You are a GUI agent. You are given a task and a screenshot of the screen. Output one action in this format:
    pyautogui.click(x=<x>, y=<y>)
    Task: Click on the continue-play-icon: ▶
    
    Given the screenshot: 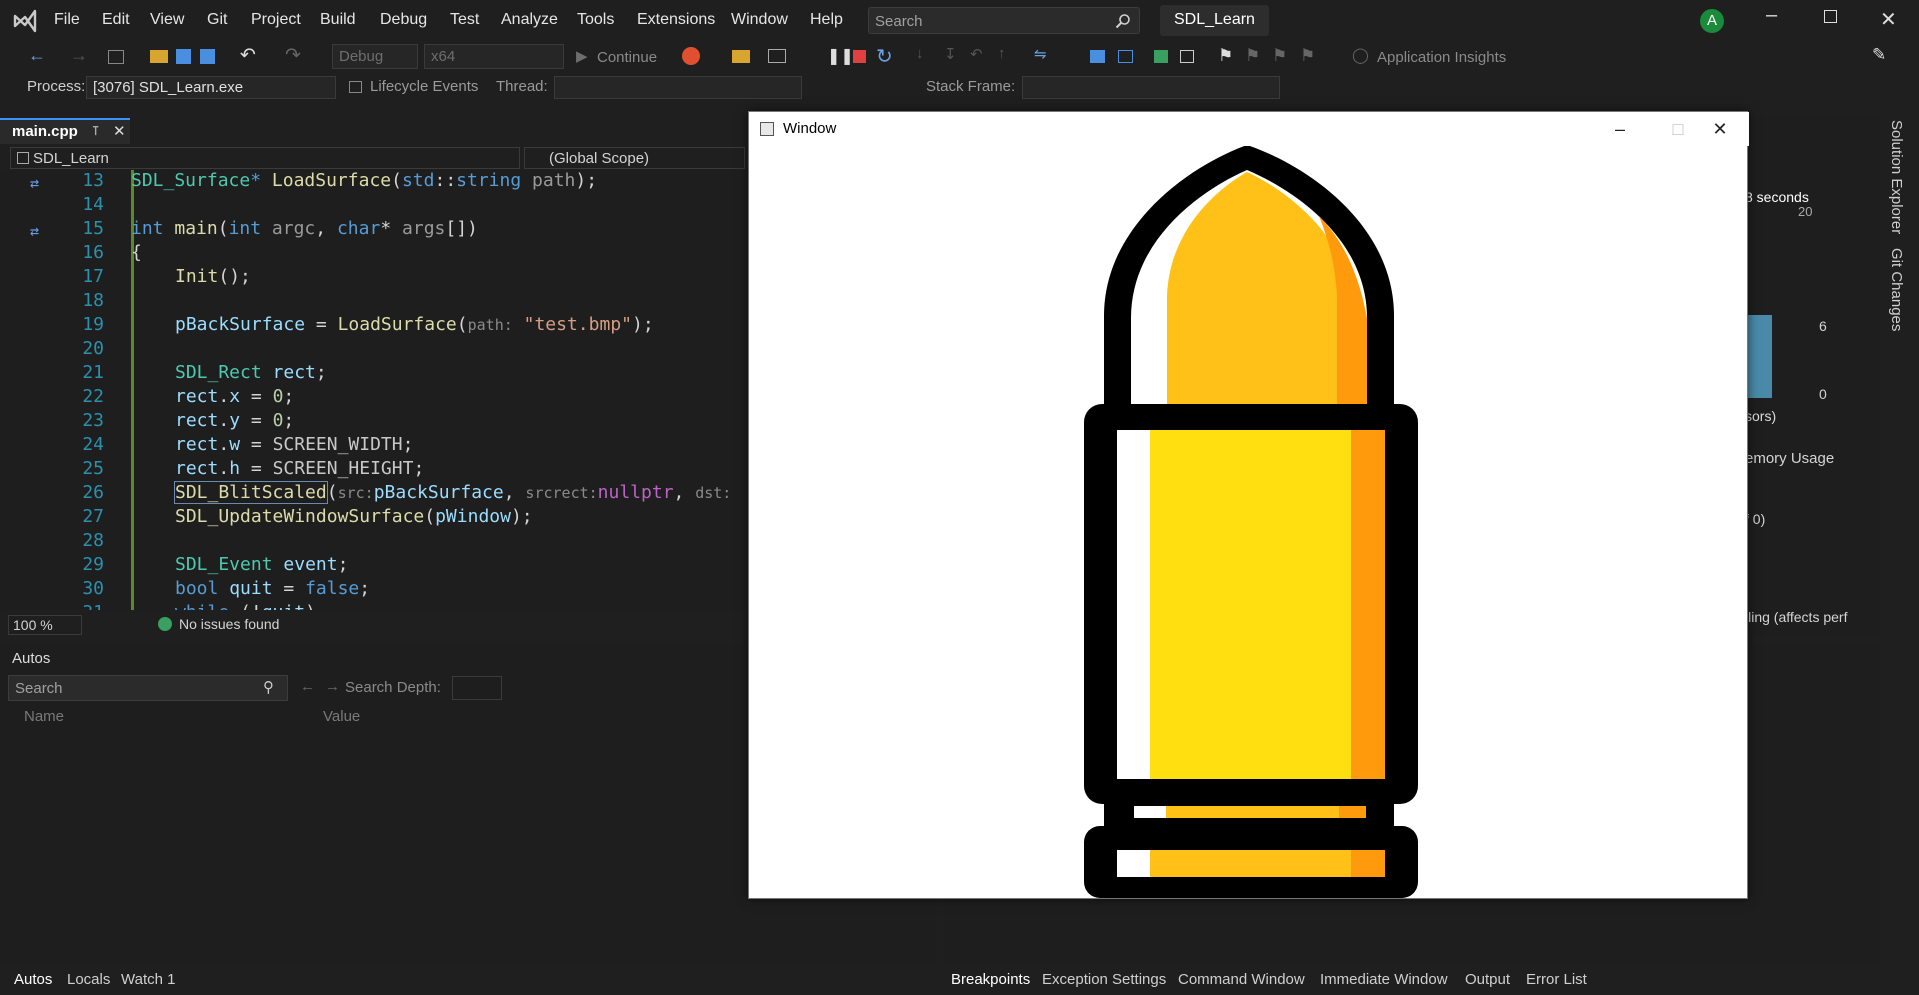 What is the action you would take?
    pyautogui.click(x=582, y=56)
    